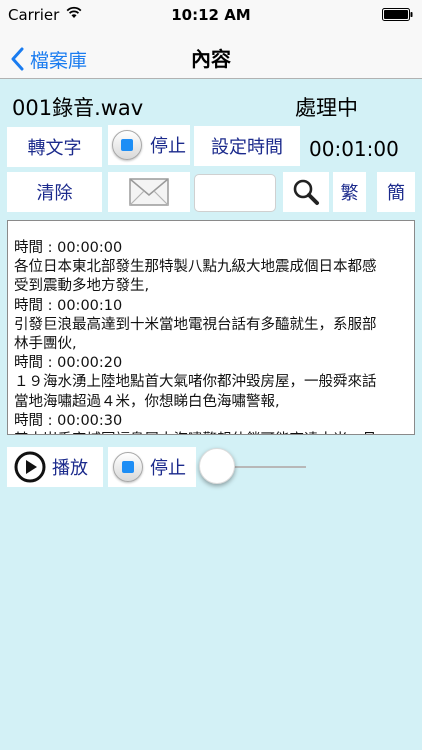 This screenshot has width=422, height=750. I want to click on stop-playback-button: 停止, so click(152, 467).